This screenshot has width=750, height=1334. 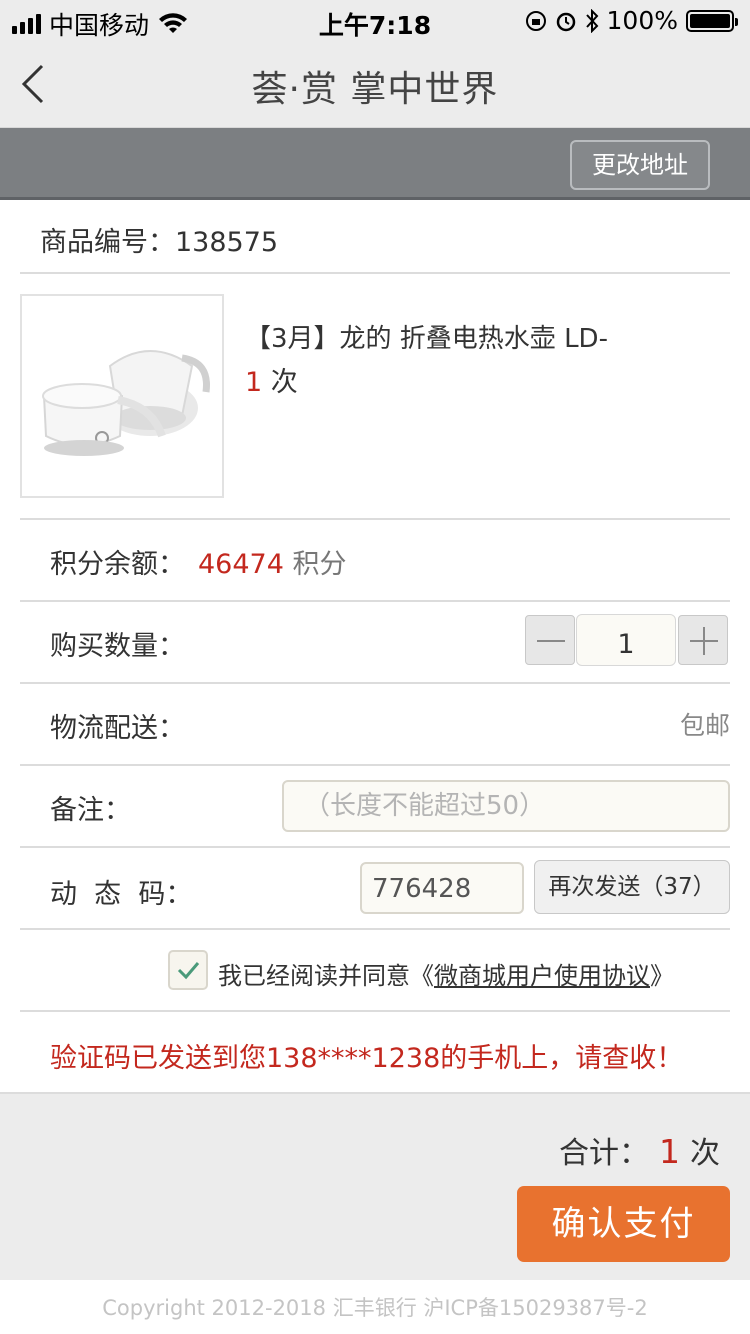 I want to click on agreement-text: 我已经阅读并同意《微商城用户使用协议》, so click(x=446, y=973).